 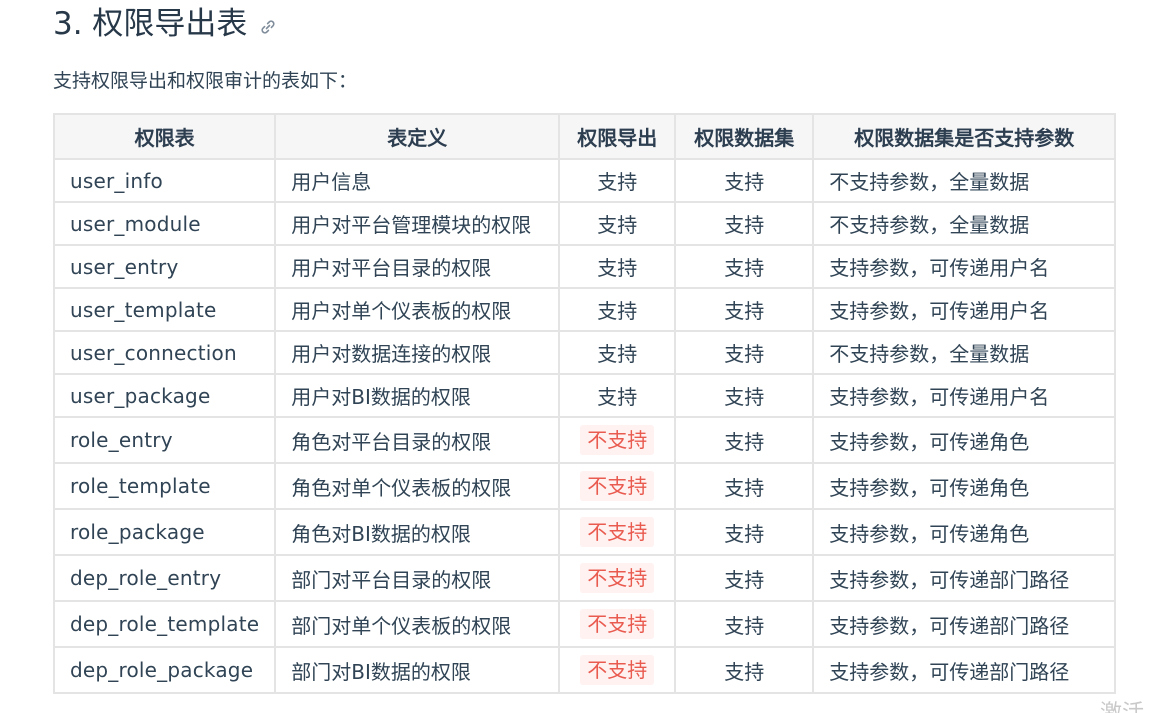 I want to click on cell-table-name: role_package, so click(x=164, y=532).